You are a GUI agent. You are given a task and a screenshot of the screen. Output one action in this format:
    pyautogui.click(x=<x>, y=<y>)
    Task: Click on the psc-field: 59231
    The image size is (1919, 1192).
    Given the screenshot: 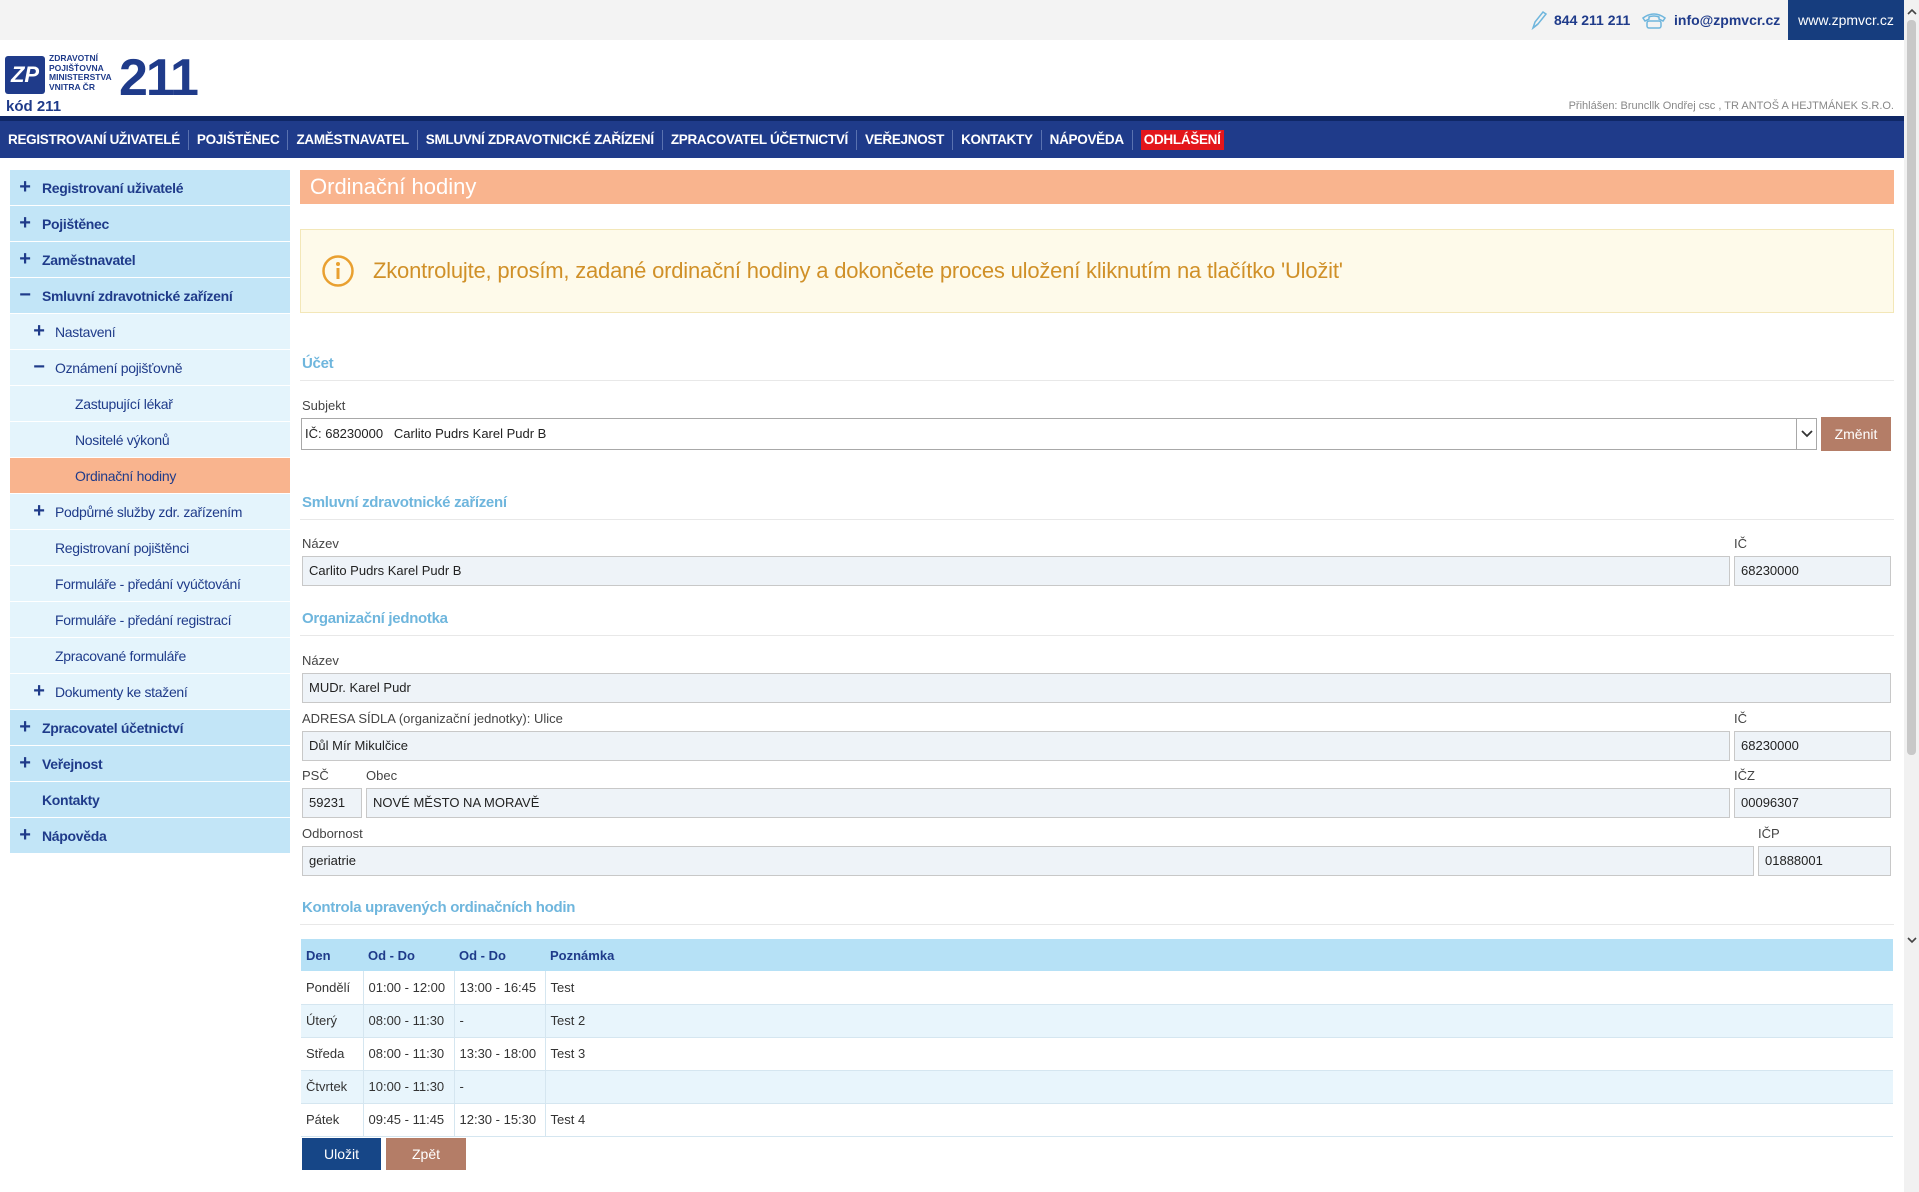 What is the action you would take?
    pyautogui.click(x=332, y=803)
    